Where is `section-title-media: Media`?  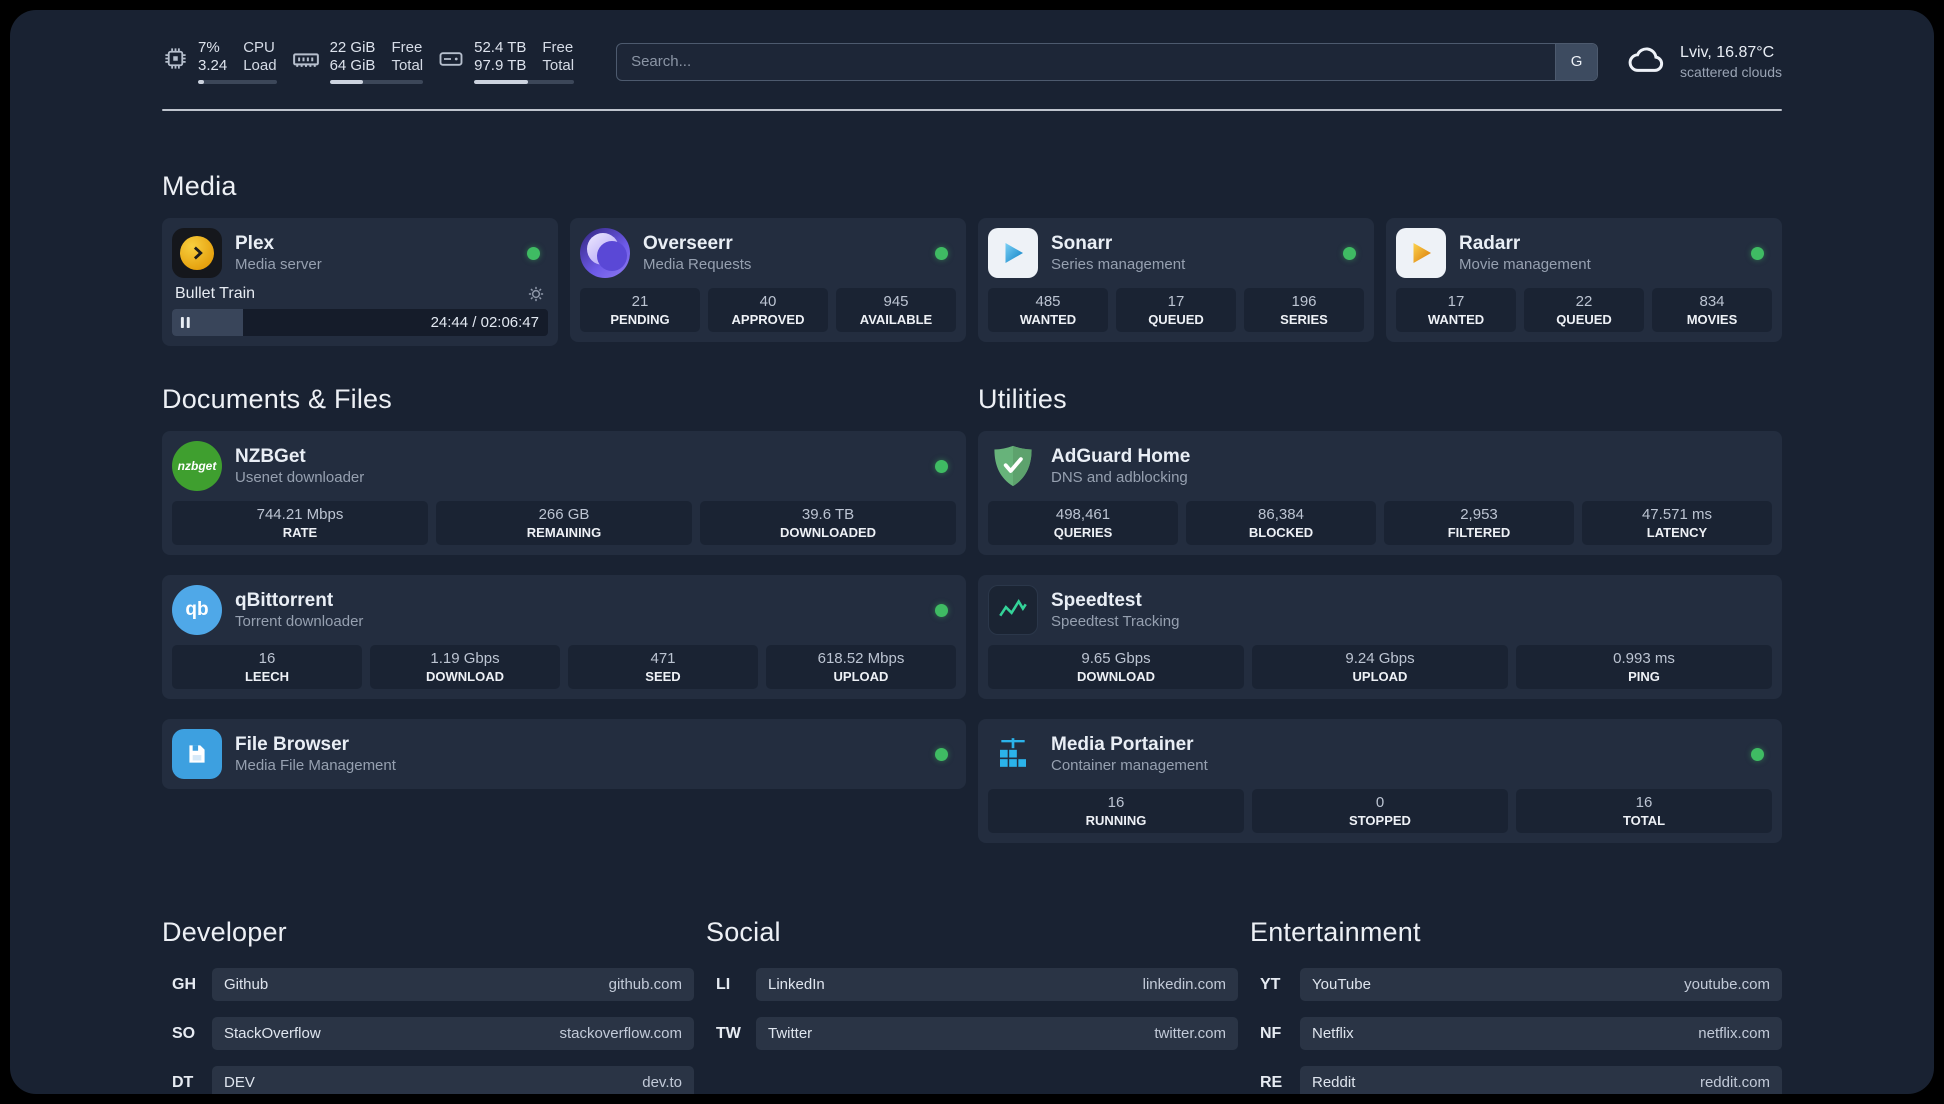
section-title-media: Media is located at coordinates (199, 186).